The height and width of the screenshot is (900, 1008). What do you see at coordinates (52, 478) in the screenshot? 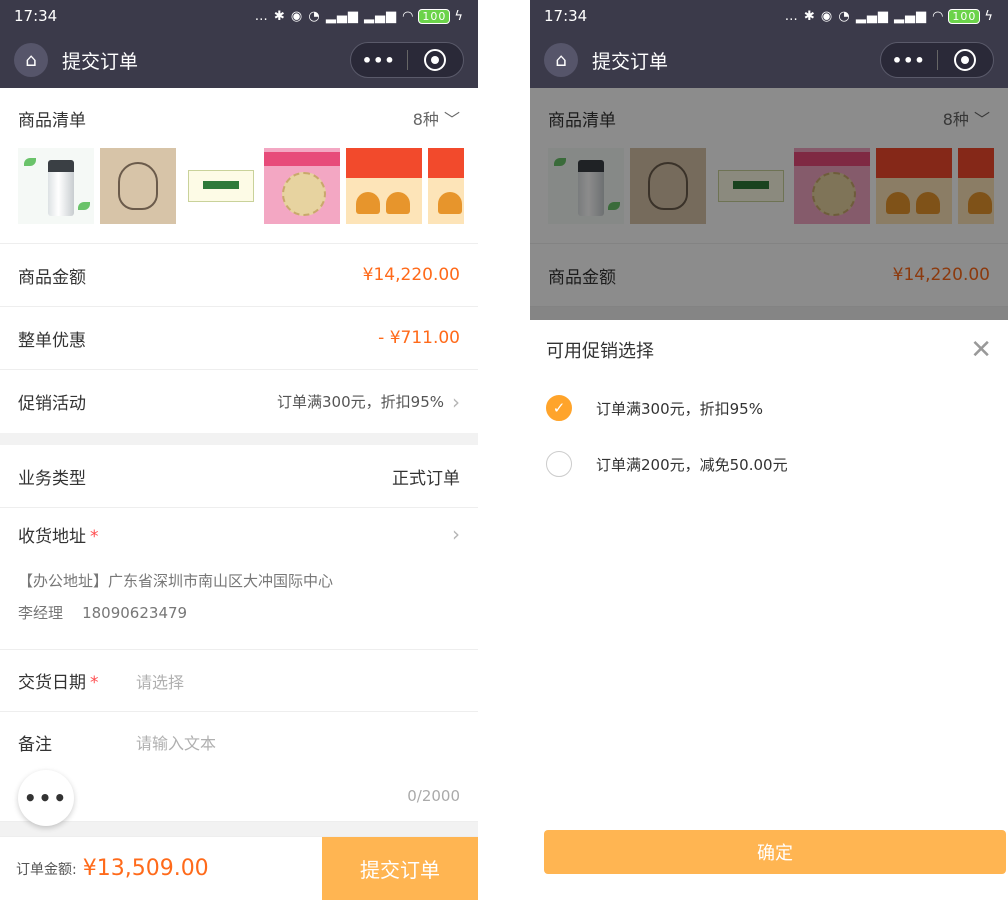
I see `biz-type-label: 业务类型` at bounding box center [52, 478].